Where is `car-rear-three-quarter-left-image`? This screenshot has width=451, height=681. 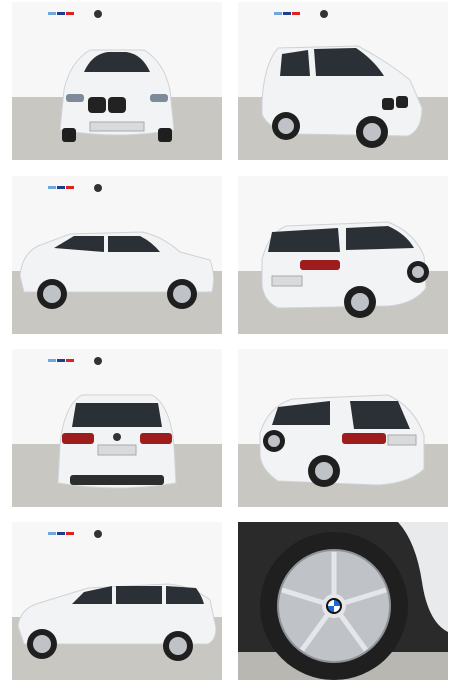
car-rear-three-quarter-left-image is located at coordinates (343, 255).